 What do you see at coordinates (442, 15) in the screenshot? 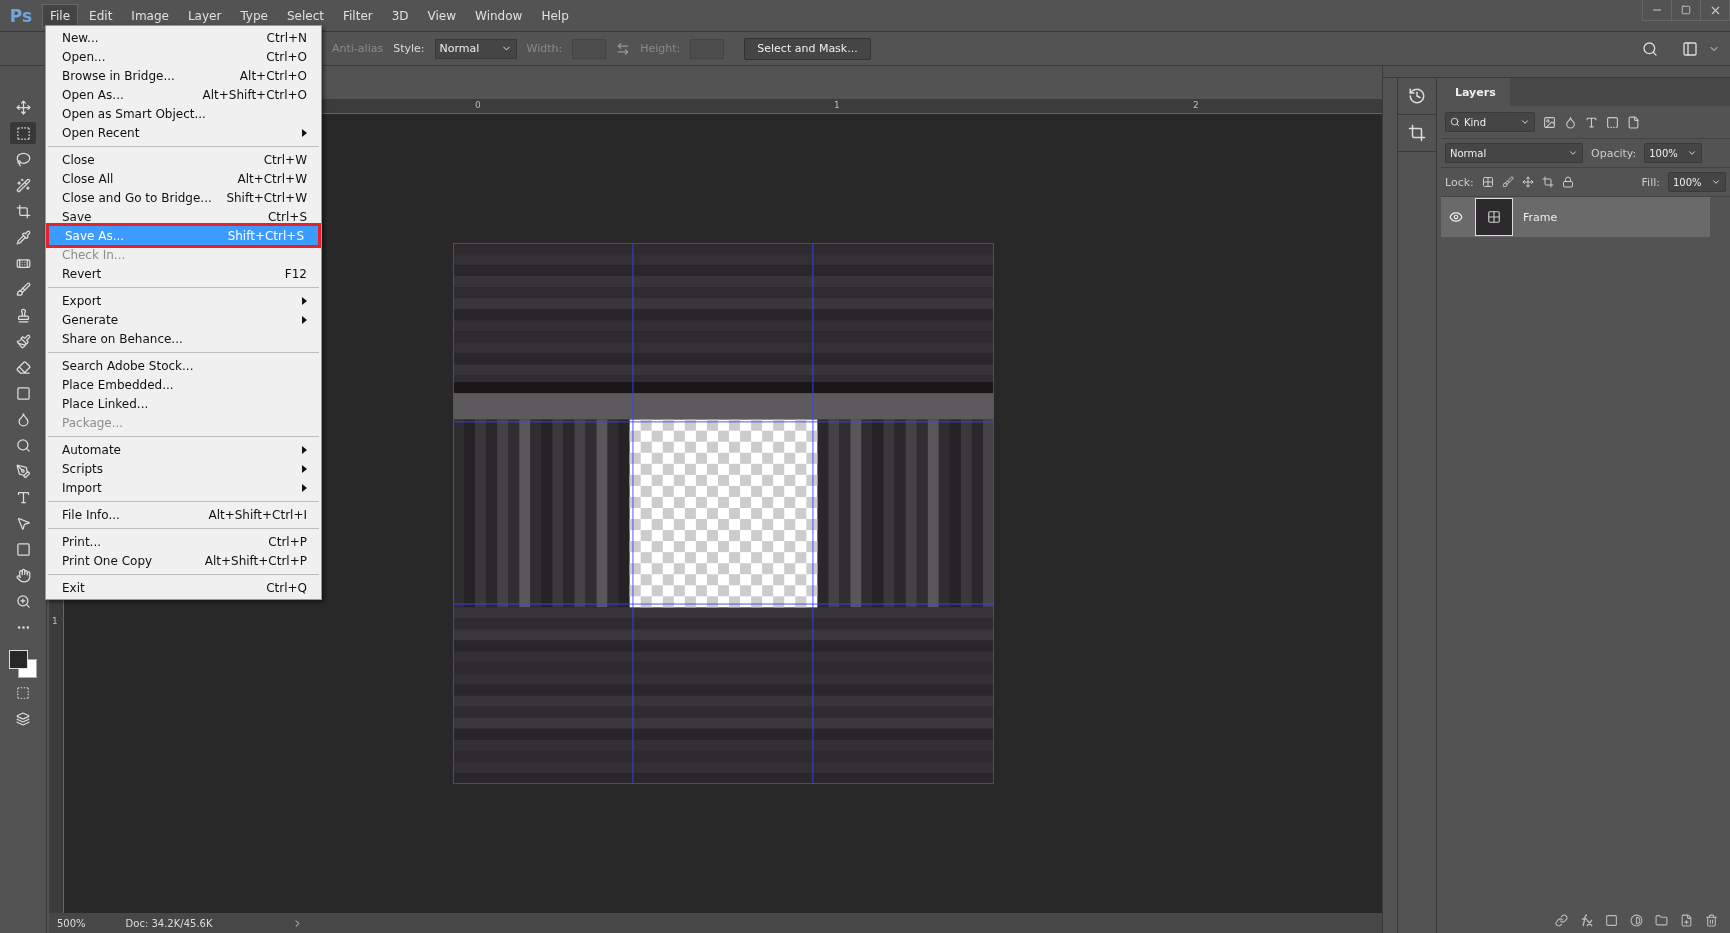
I see `menu-item: View` at bounding box center [442, 15].